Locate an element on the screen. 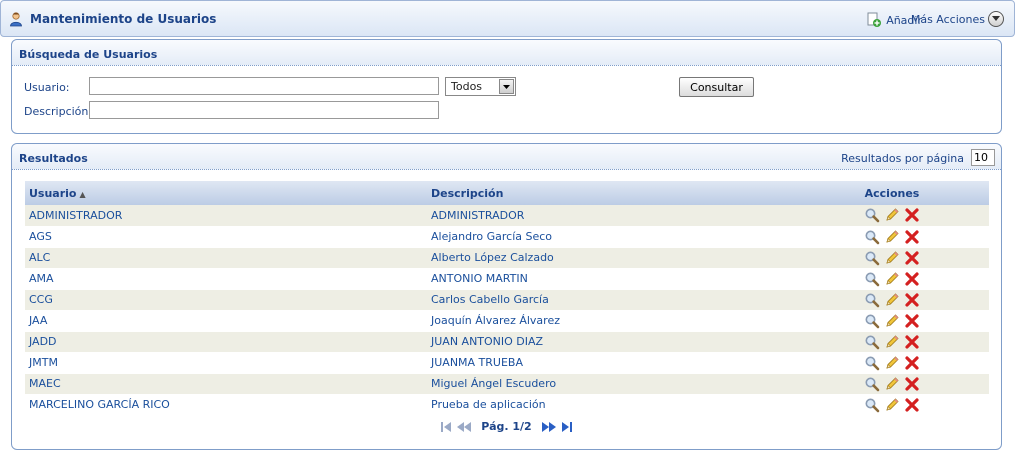 This screenshot has width=1015, height=454. table-row: ADMINISTRADOR ADMINISTRADOR is located at coordinates (507, 216).